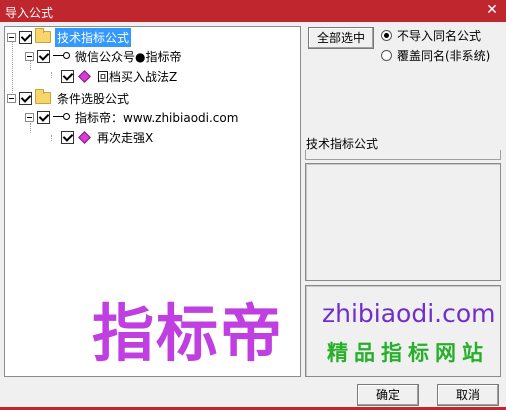 The height and width of the screenshot is (410, 506). Describe the element at coordinates (492, 10) in the screenshot. I see `close-icon: ✕` at that location.